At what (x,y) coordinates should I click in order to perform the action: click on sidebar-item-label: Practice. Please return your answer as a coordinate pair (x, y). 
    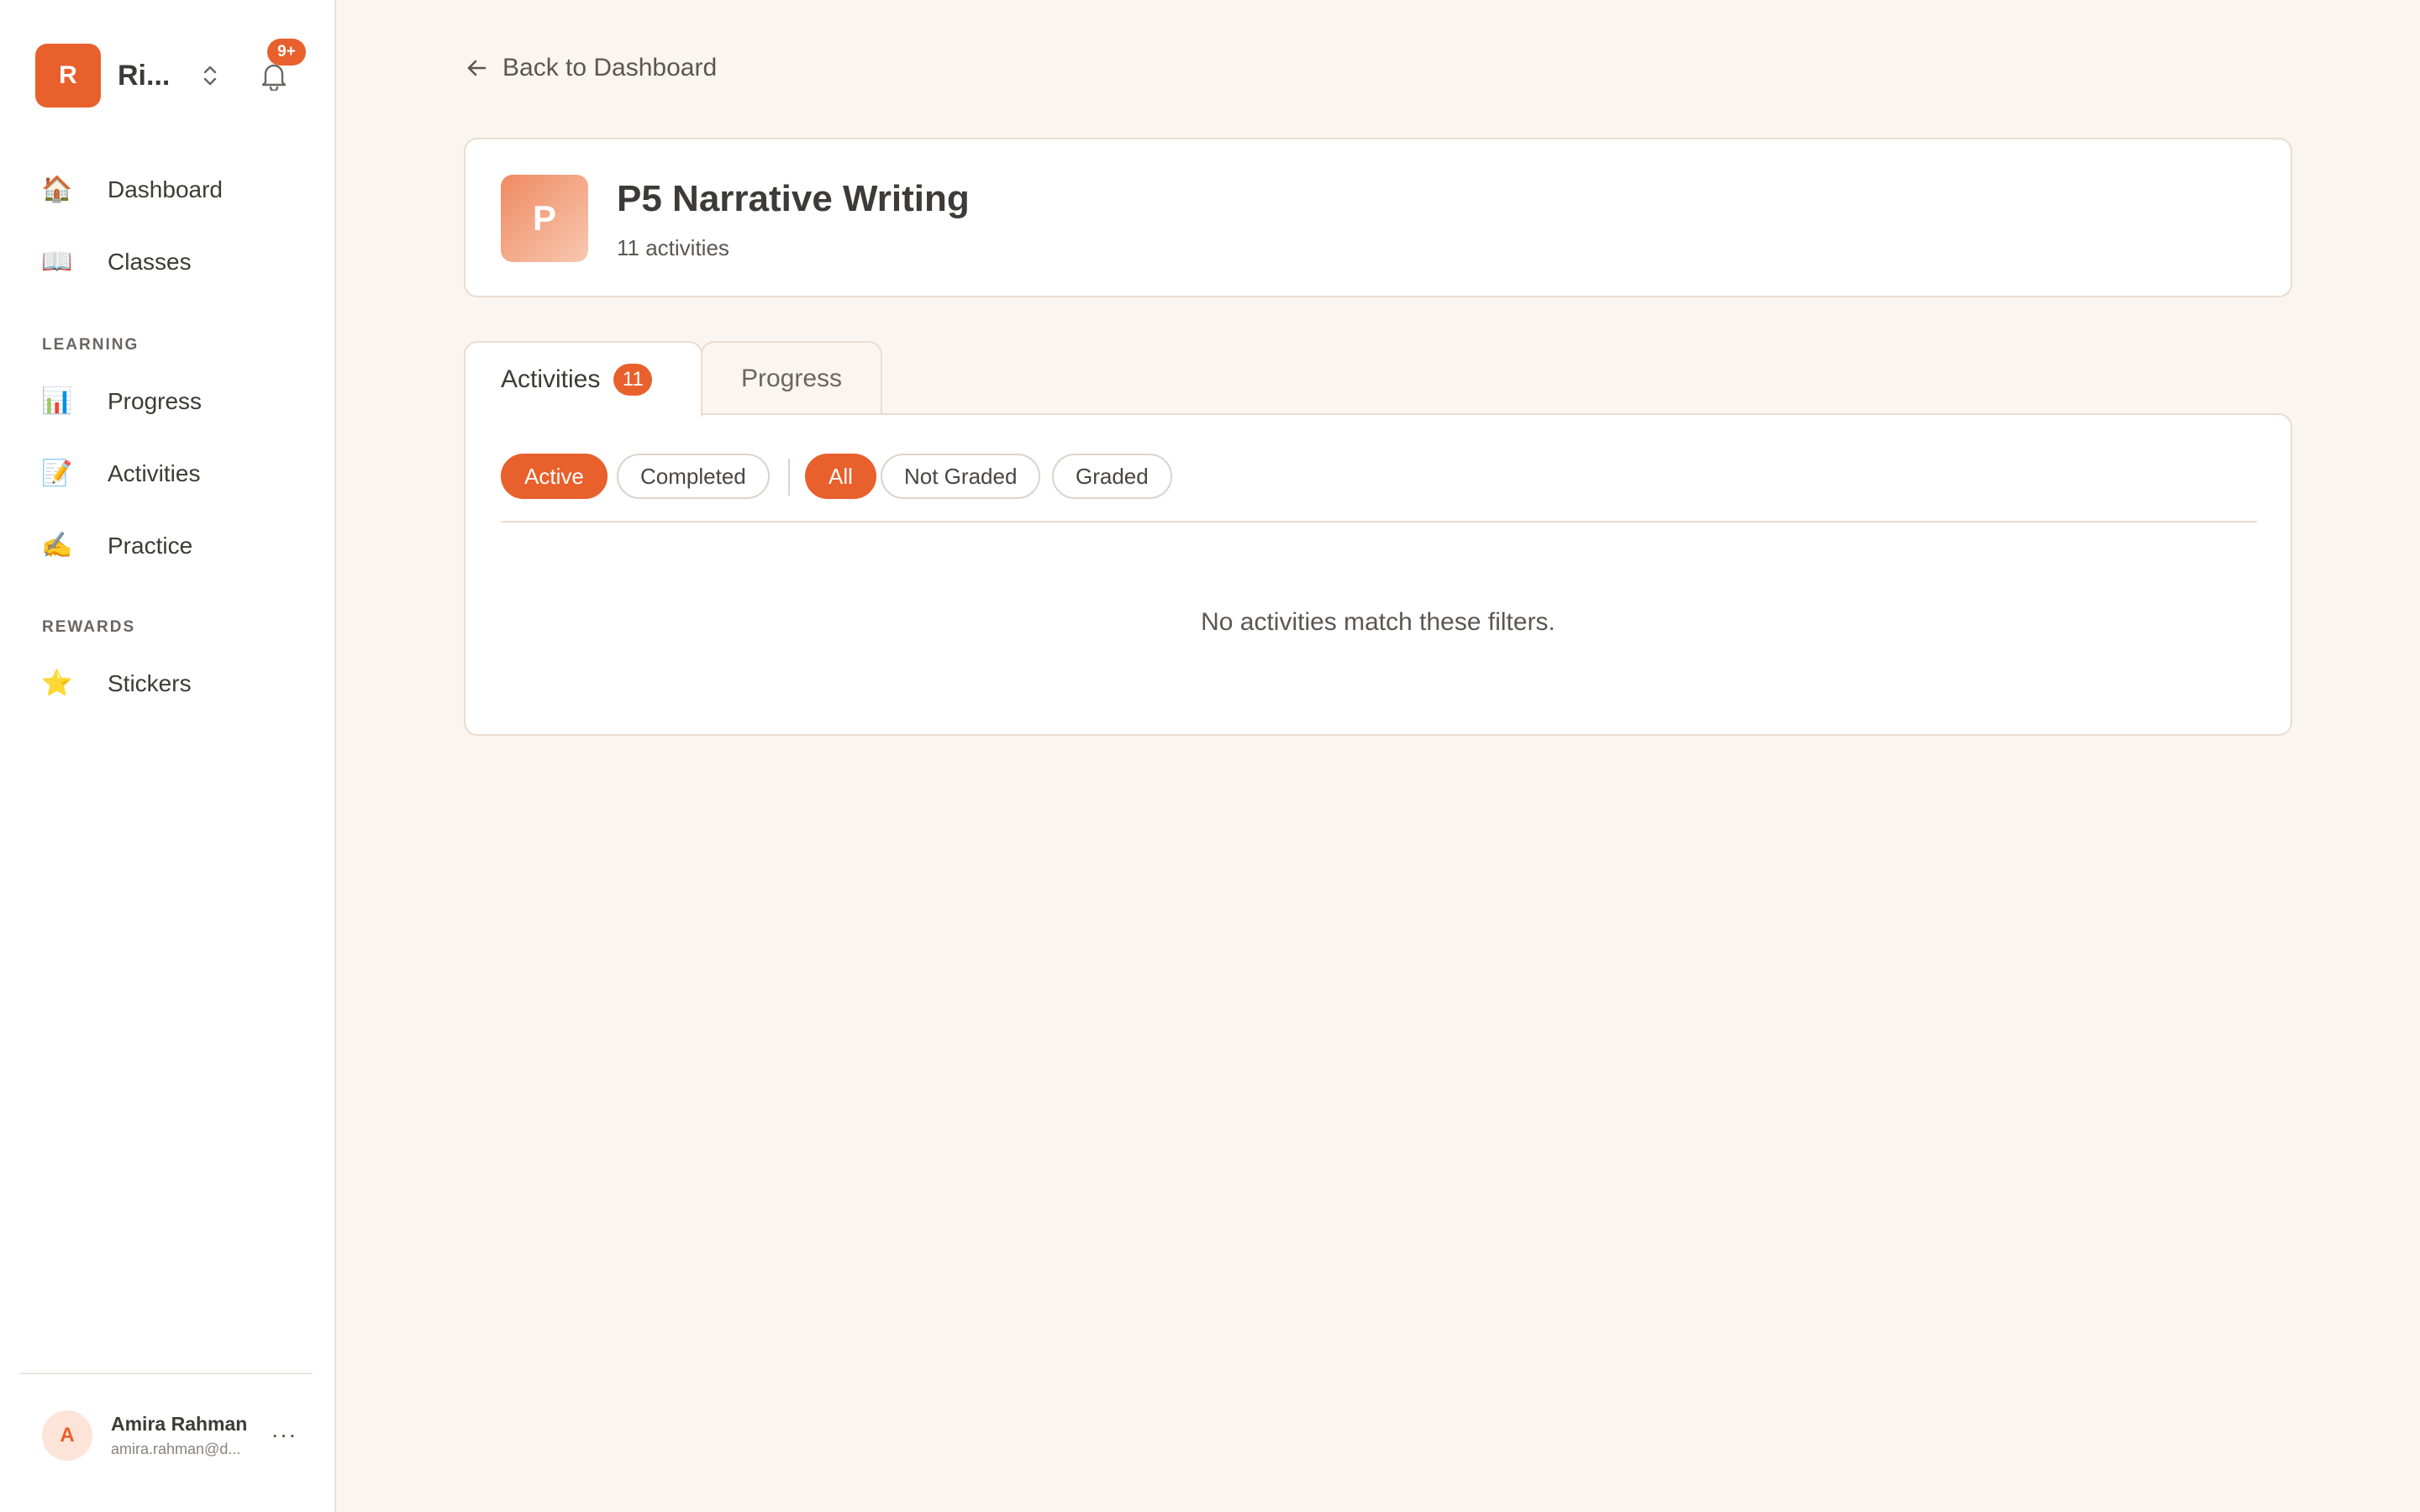
    Looking at the image, I should click on (150, 546).